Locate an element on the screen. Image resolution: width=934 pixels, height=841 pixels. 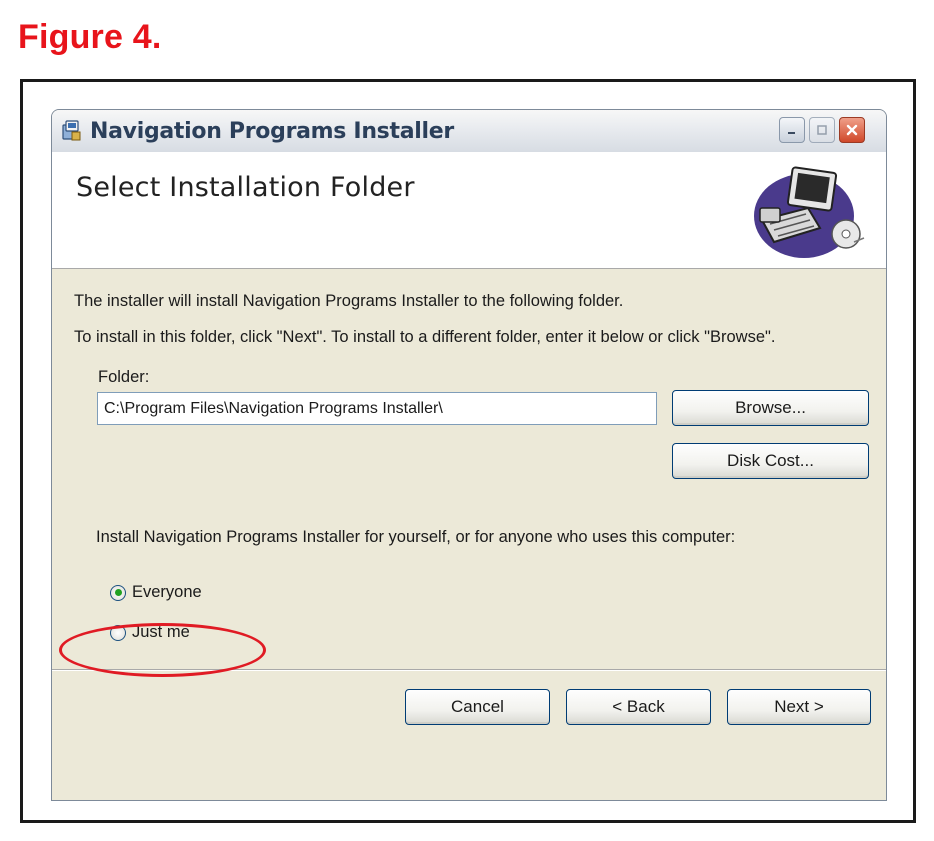
back-button: < Back is located at coordinates (638, 707).